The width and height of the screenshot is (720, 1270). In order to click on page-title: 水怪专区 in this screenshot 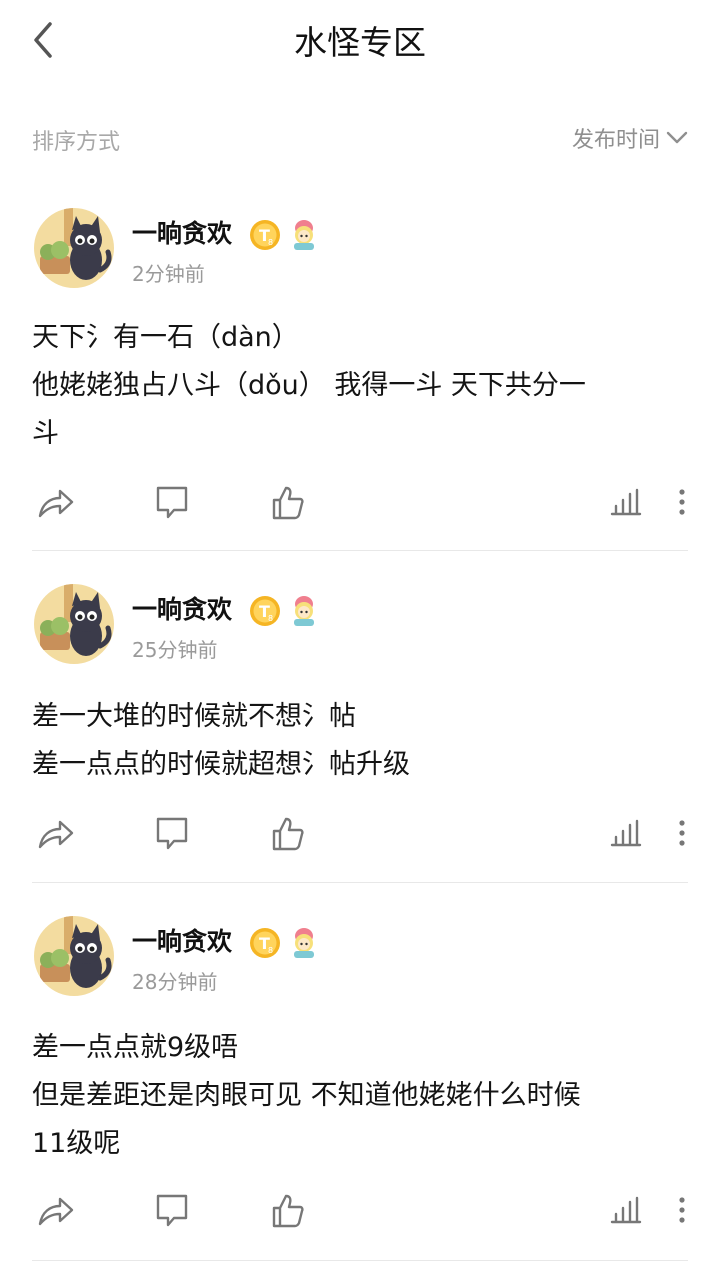, I will do `click(360, 42)`.